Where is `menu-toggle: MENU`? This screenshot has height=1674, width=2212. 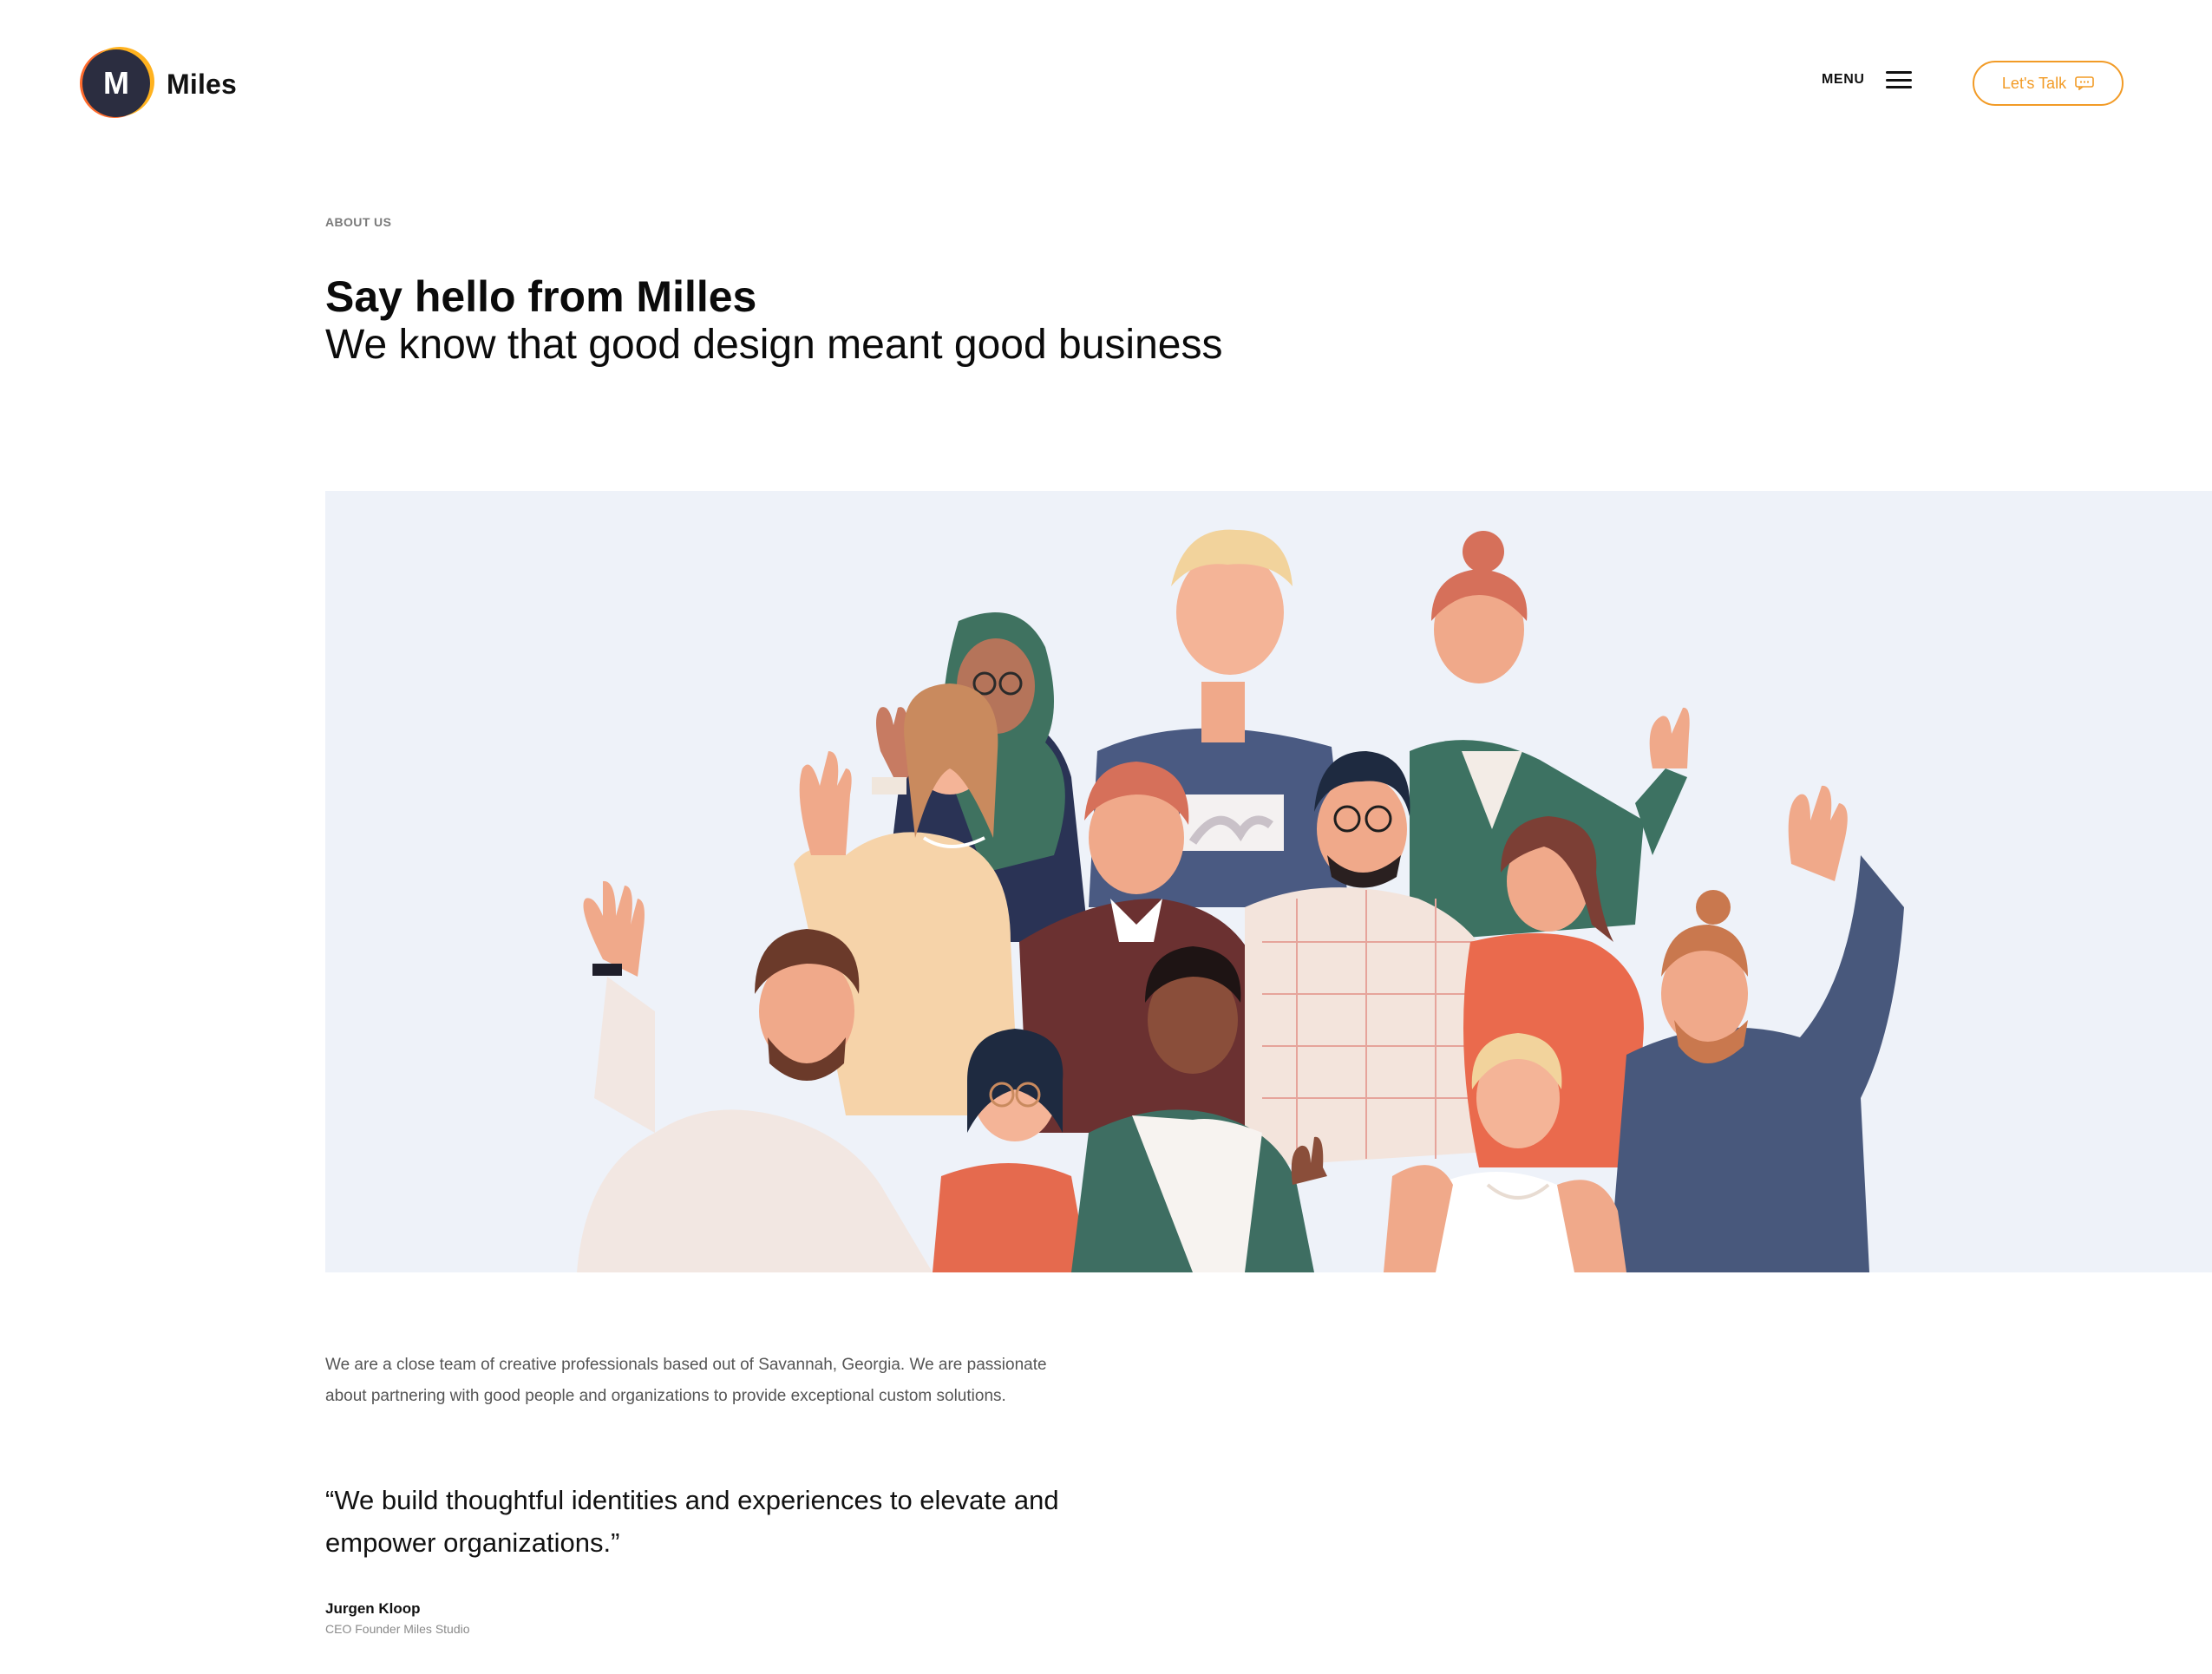 menu-toggle: MENU is located at coordinates (1867, 79).